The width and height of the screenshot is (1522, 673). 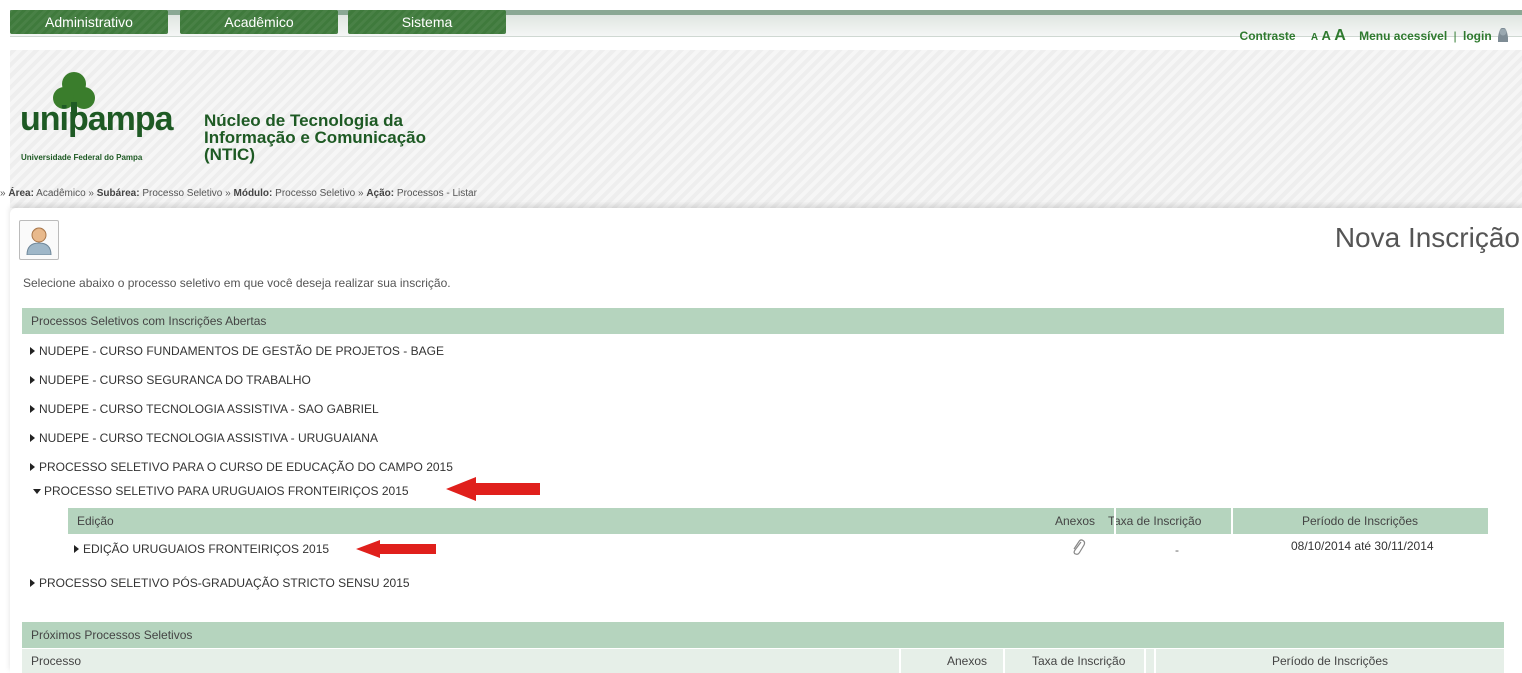 What do you see at coordinates (95, 521) in the screenshot?
I see `col-edicao: Edição` at bounding box center [95, 521].